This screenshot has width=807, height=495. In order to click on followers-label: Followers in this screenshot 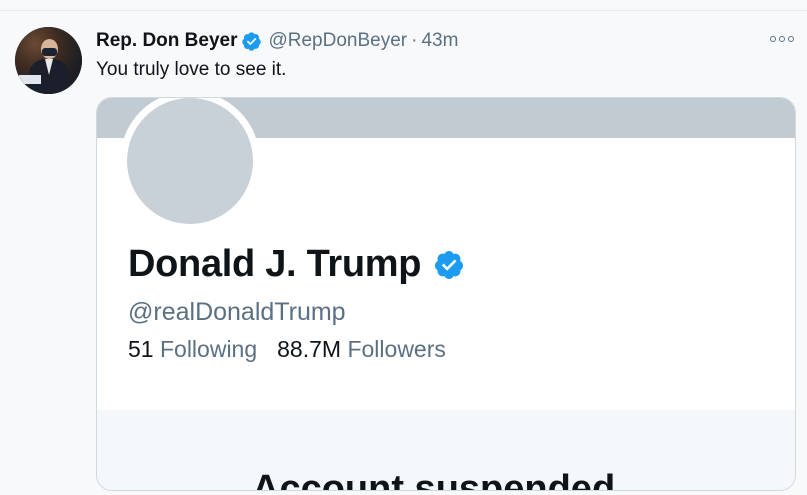, I will do `click(396, 349)`.